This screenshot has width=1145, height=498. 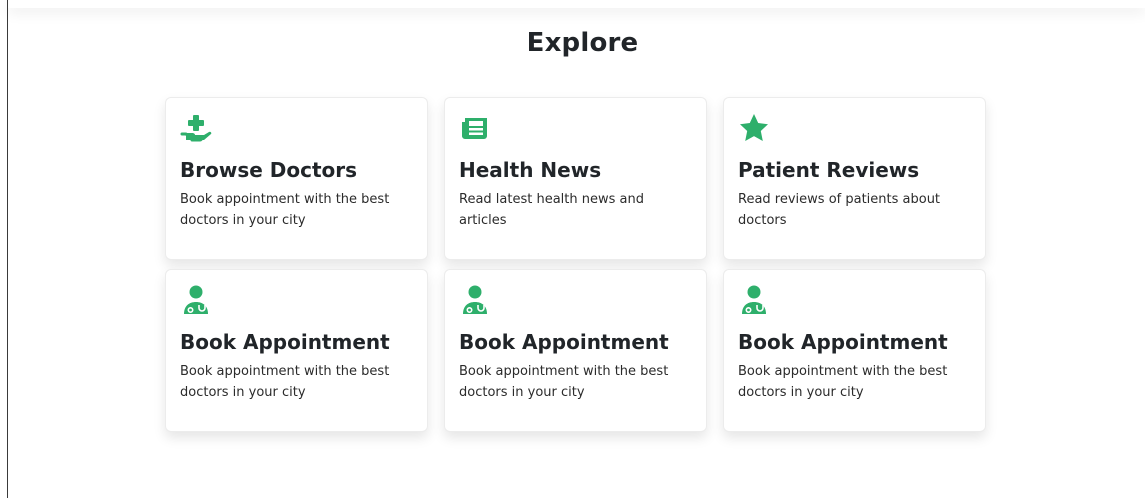 I want to click on card-title: Health News, so click(x=530, y=170).